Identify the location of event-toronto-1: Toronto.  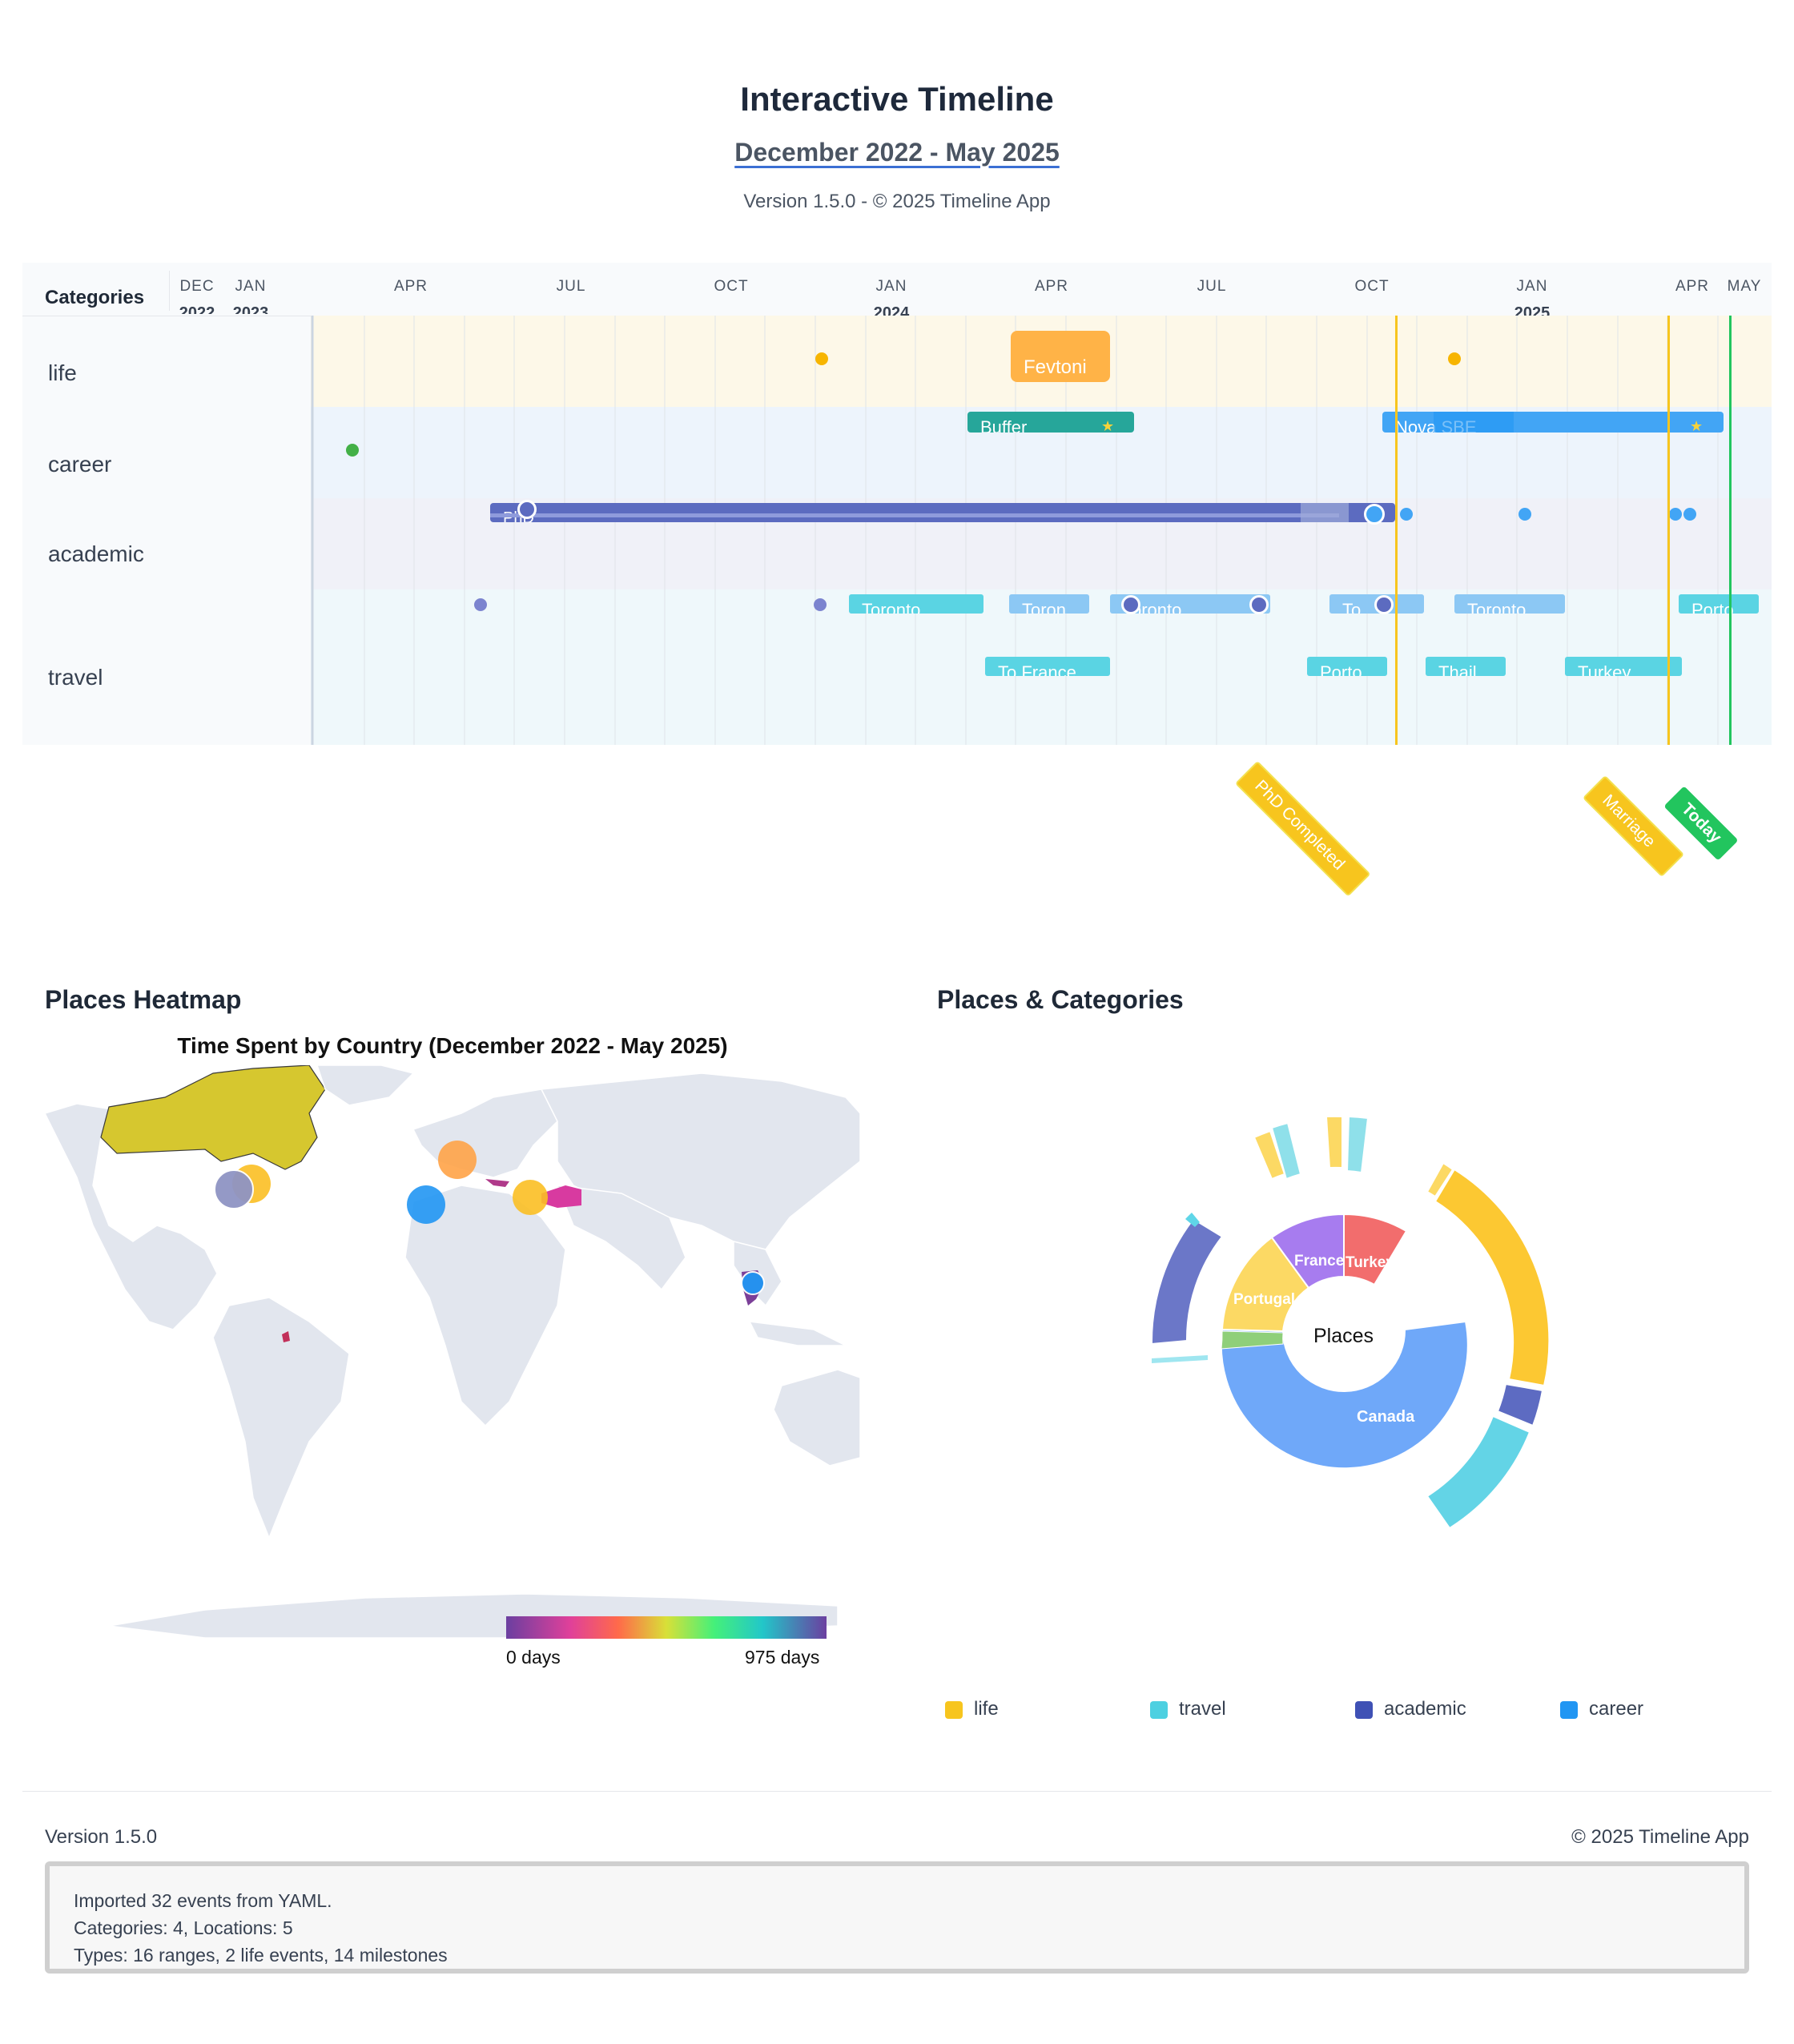
(916, 604).